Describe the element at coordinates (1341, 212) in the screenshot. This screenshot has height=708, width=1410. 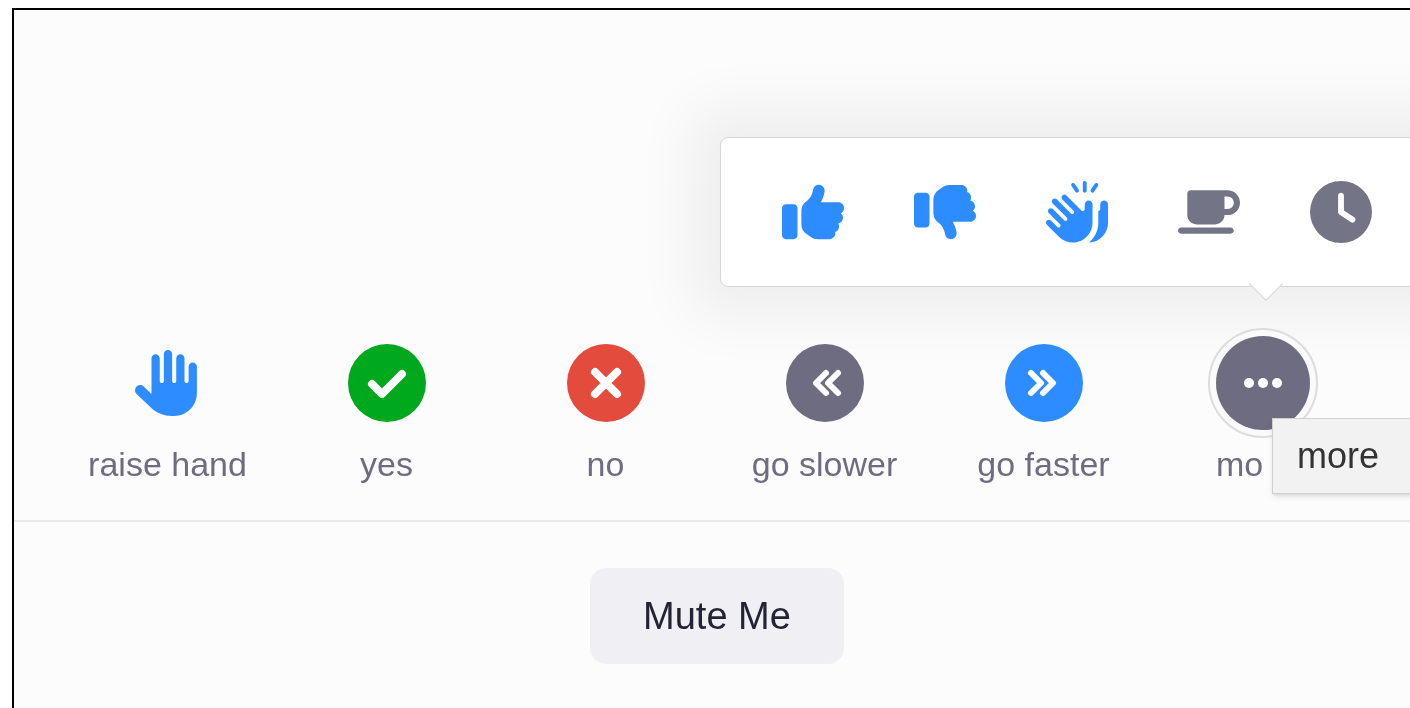
I see `clock-icon` at that location.